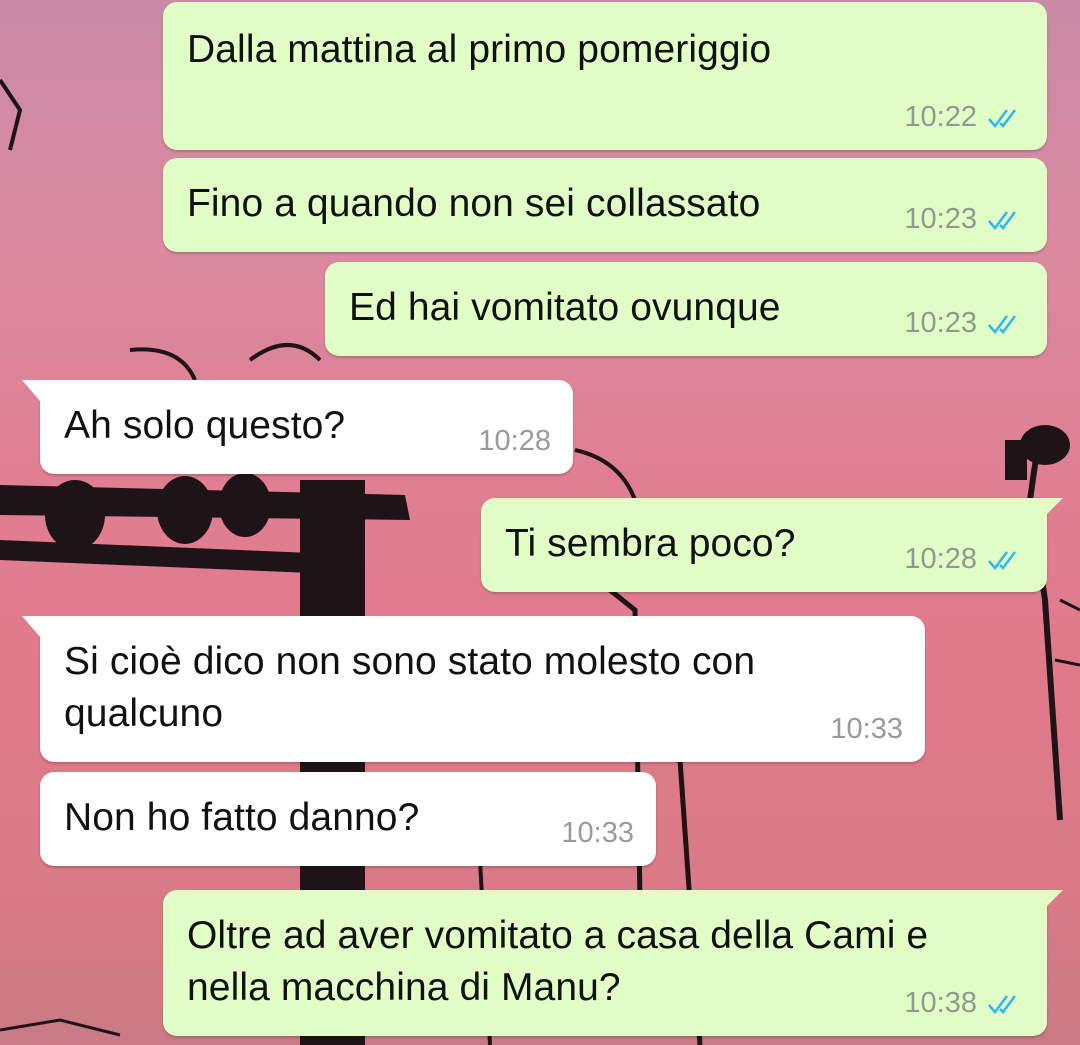 Image resolution: width=1080 pixels, height=1045 pixels. I want to click on message-text: Dalla mattina al primo pomeriggio, so click(479, 49).